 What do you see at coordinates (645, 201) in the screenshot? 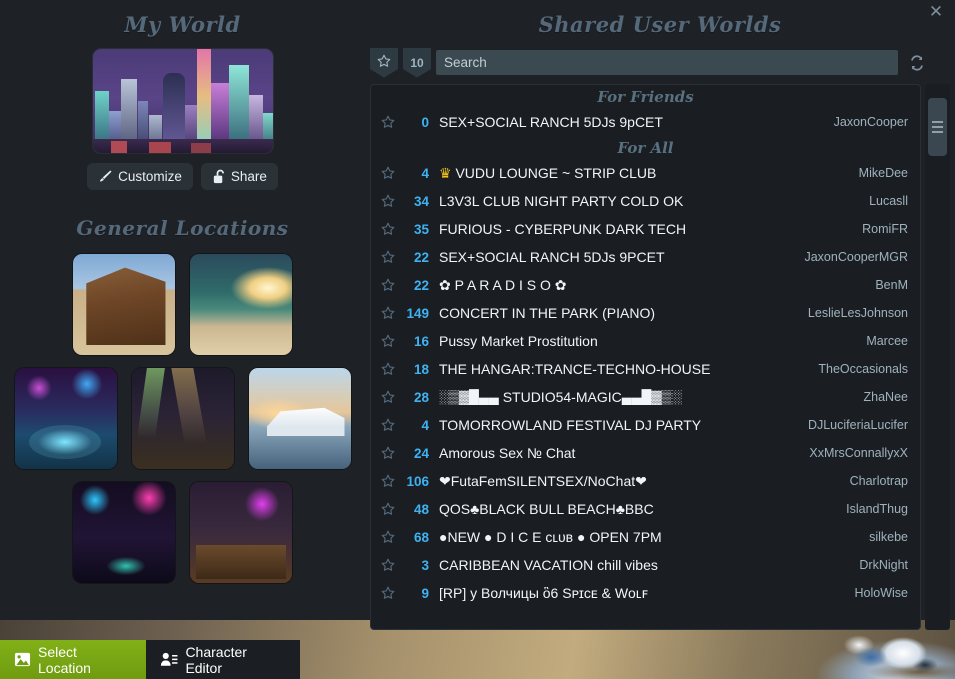
I see `world-row: 34 L3V3L CLUB NIGHT PARTY COLD OK Lucasll` at bounding box center [645, 201].